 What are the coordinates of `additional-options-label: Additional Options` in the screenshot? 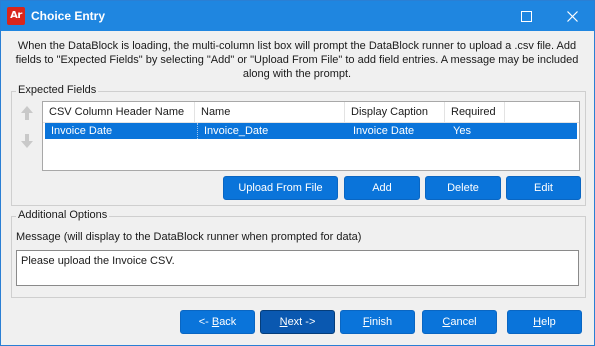 It's located at (63, 215).